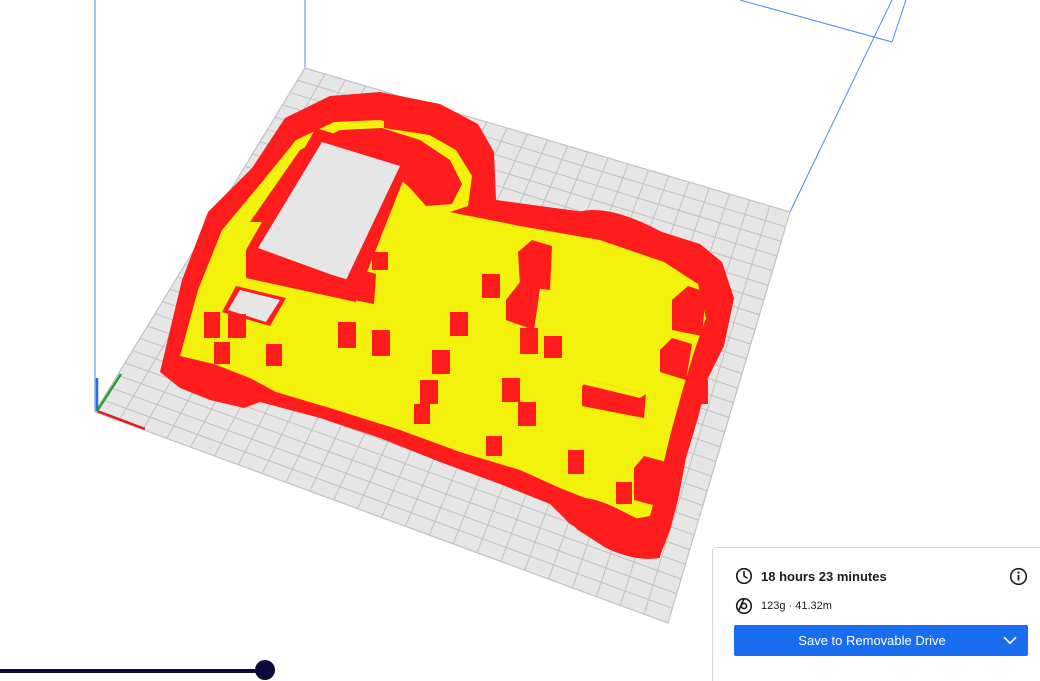 Image resolution: width=1040 pixels, height=681 pixels. I want to click on material-usage: 123g · 41.32m, so click(796, 606).